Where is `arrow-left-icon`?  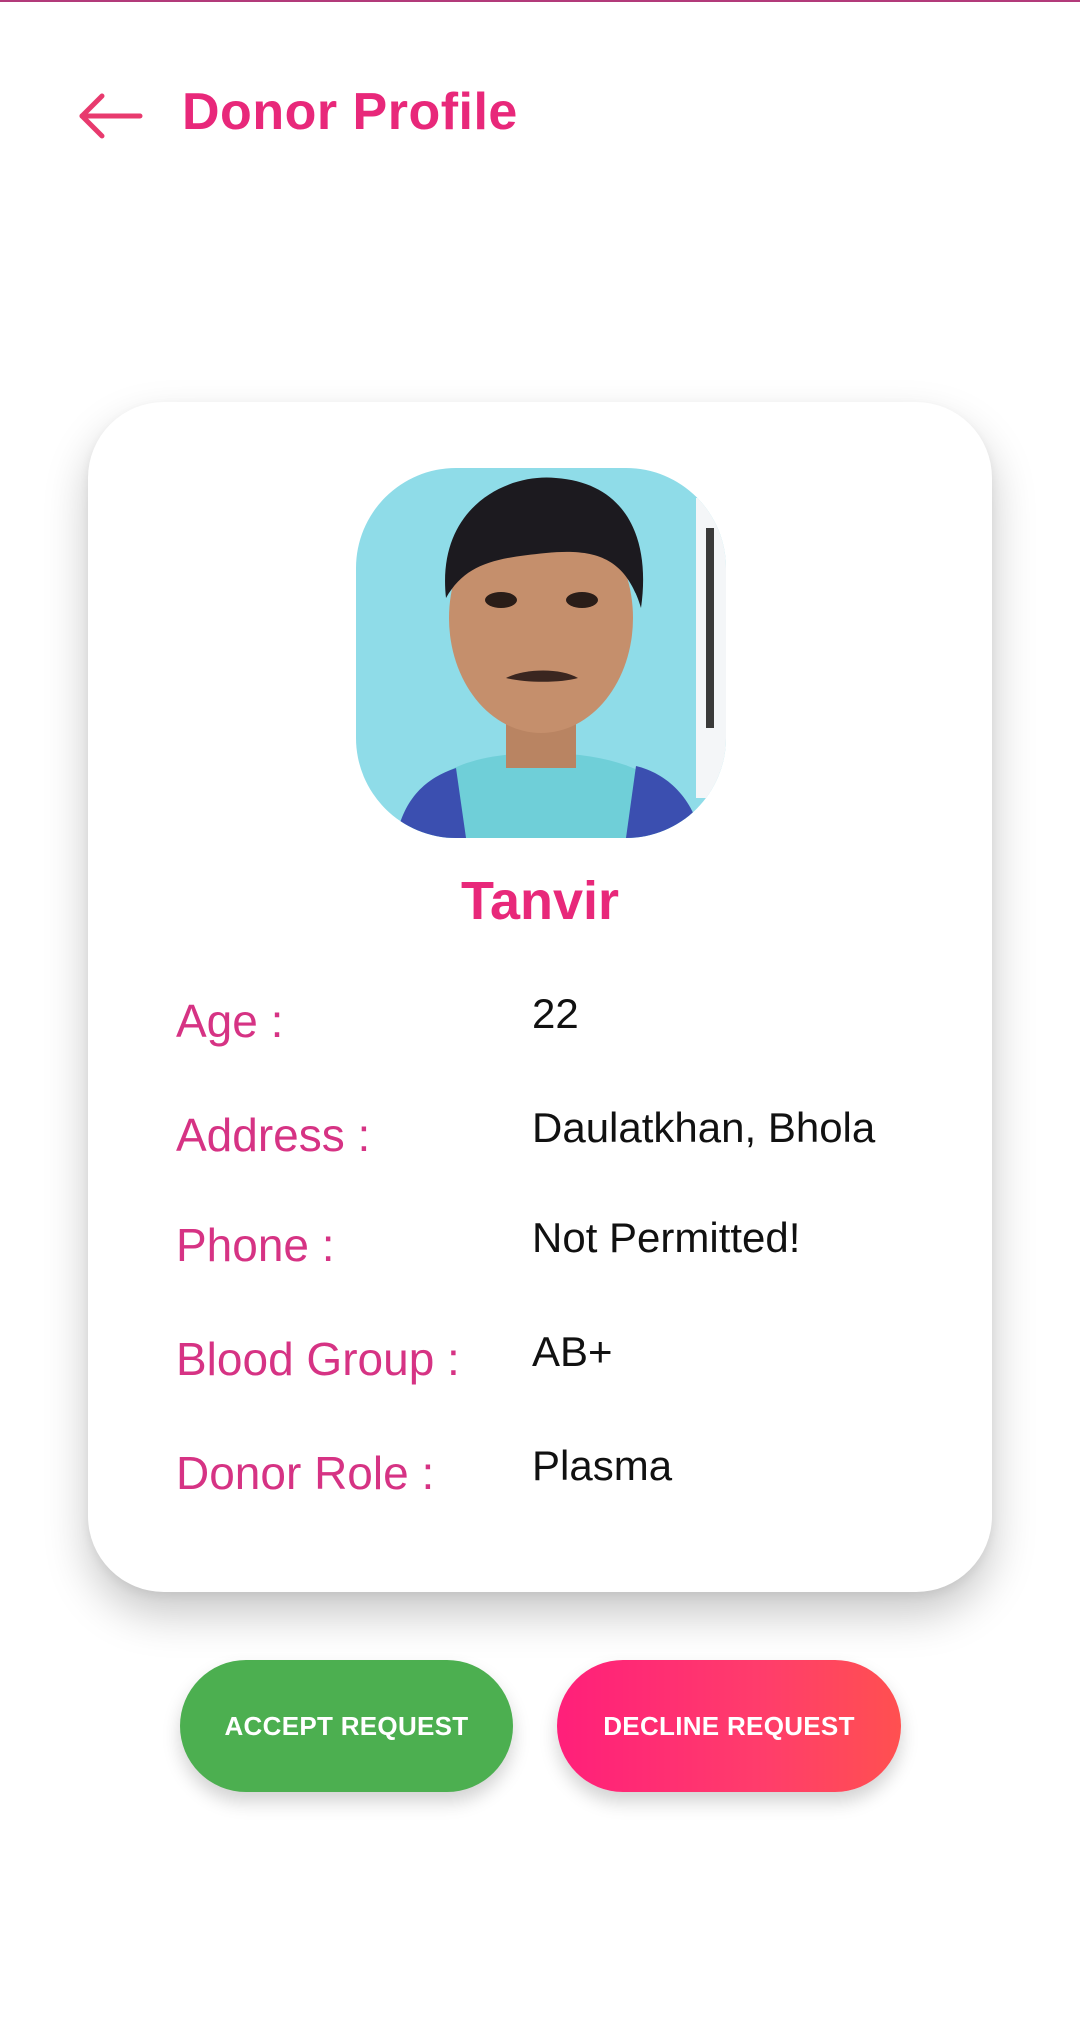
arrow-left-icon is located at coordinates (112, 116).